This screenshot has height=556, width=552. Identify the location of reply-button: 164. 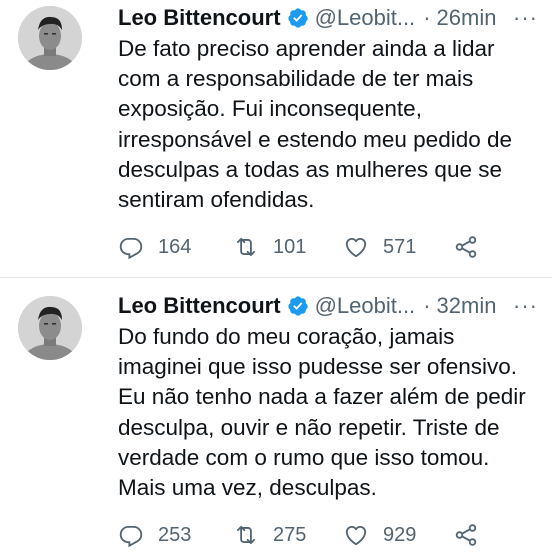
(175, 247).